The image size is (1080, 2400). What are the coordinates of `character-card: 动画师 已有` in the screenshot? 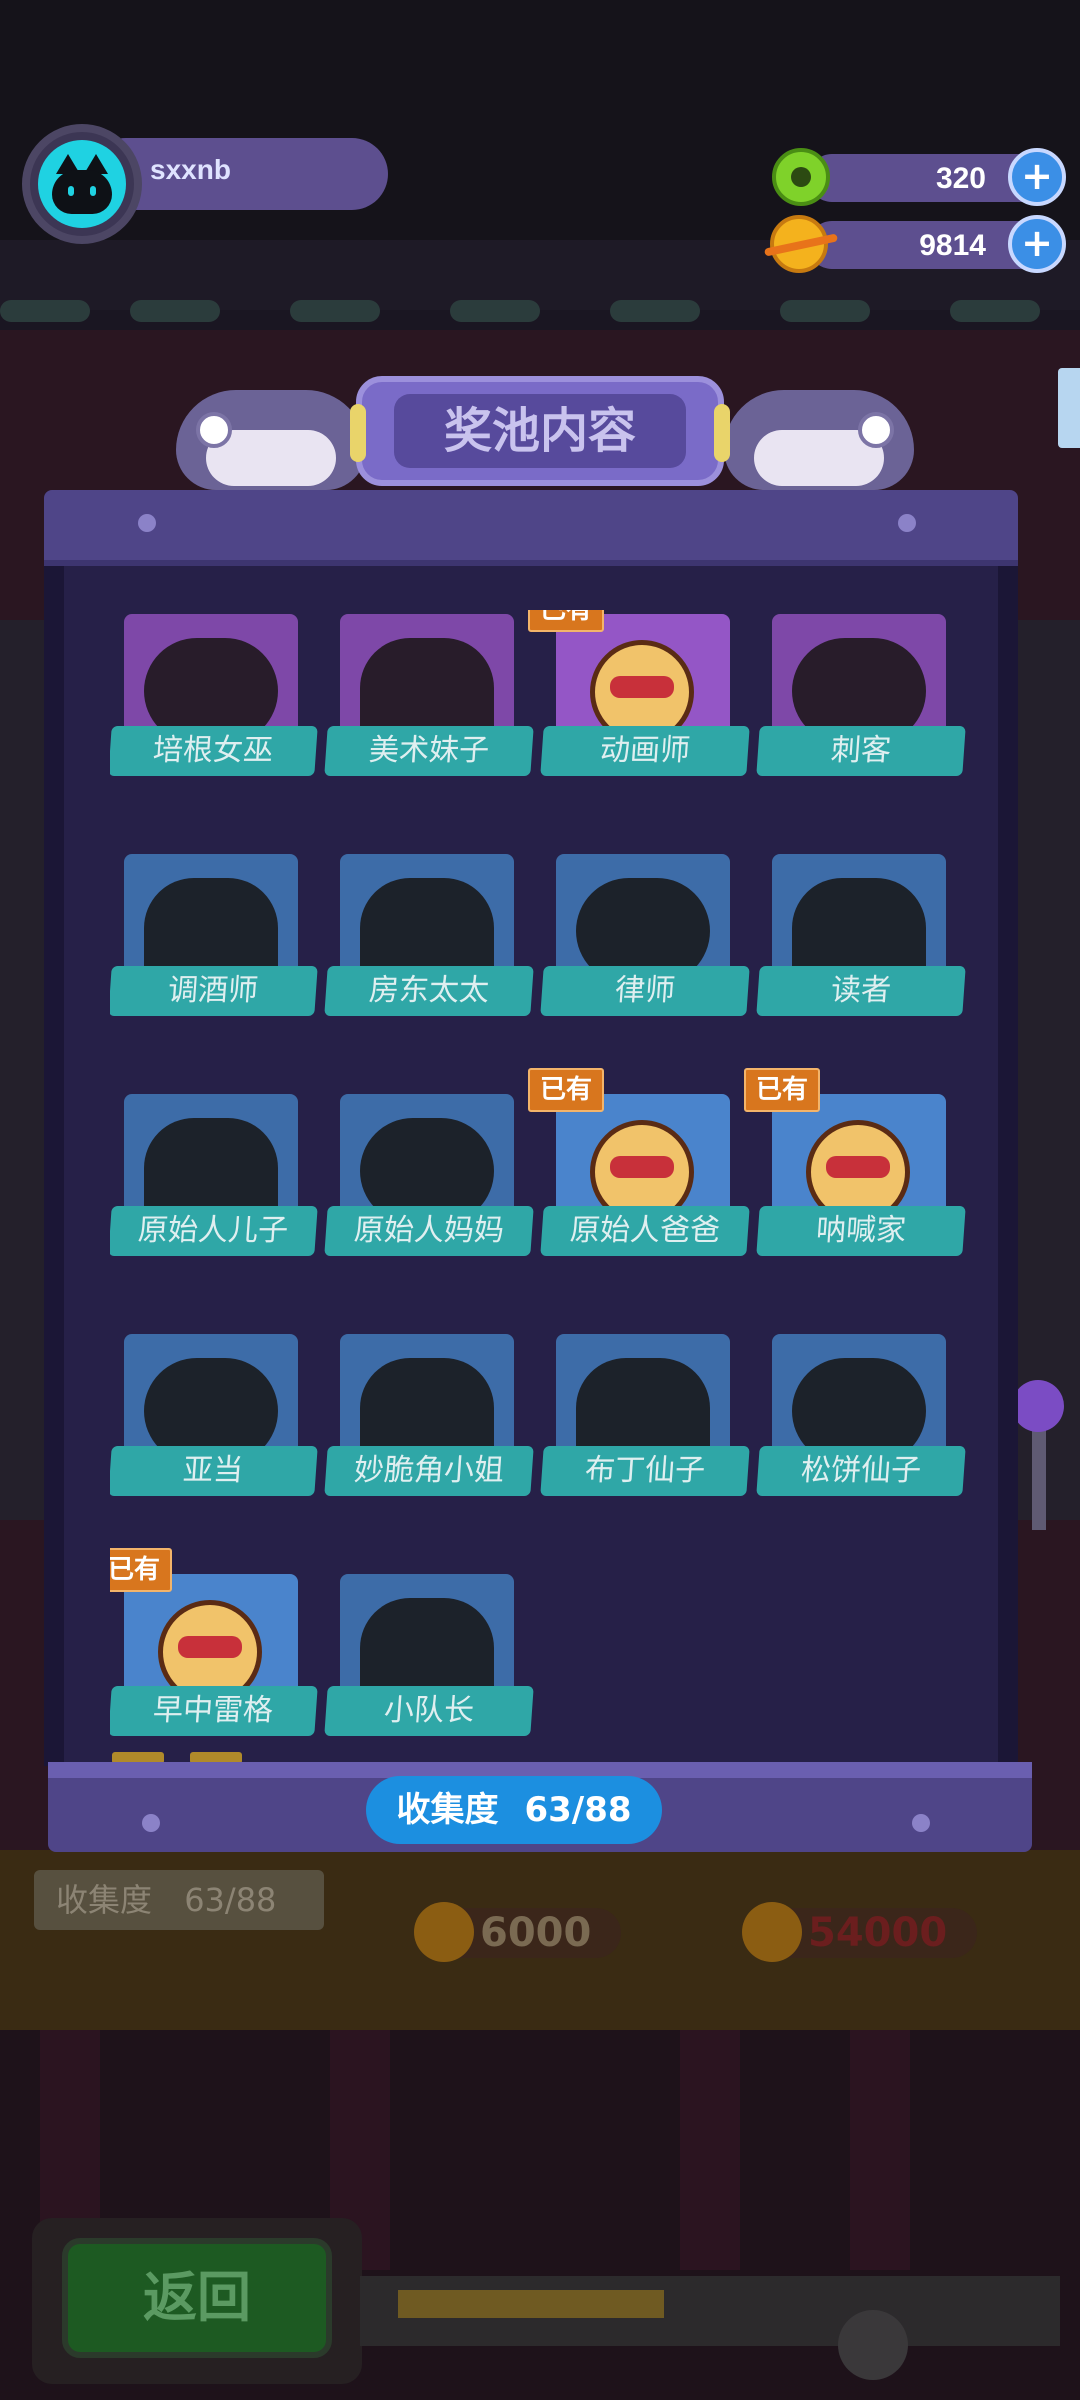 It's located at (643, 695).